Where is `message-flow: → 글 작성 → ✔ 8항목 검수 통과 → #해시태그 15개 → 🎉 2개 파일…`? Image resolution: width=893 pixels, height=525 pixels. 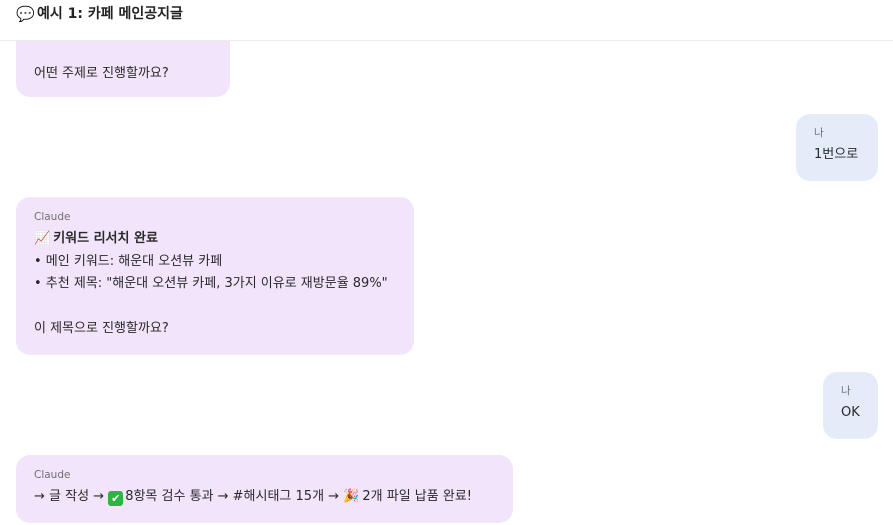
message-flow: → 글 작성 → ✔ 8항목 검수 통과 → #해시태그 15개 → 🎉 2개 파일… is located at coordinates (264, 497).